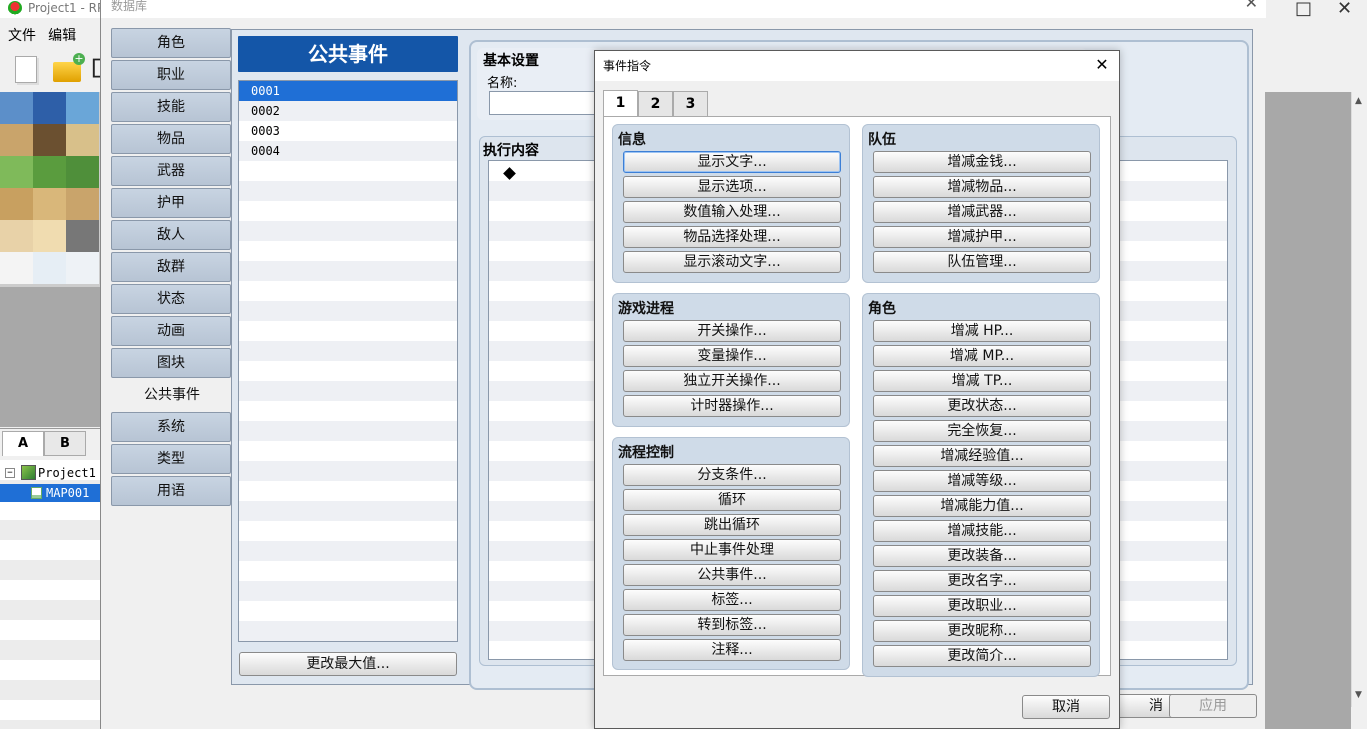  Describe the element at coordinates (82, 172) in the screenshot. I see `tile-forest` at that location.